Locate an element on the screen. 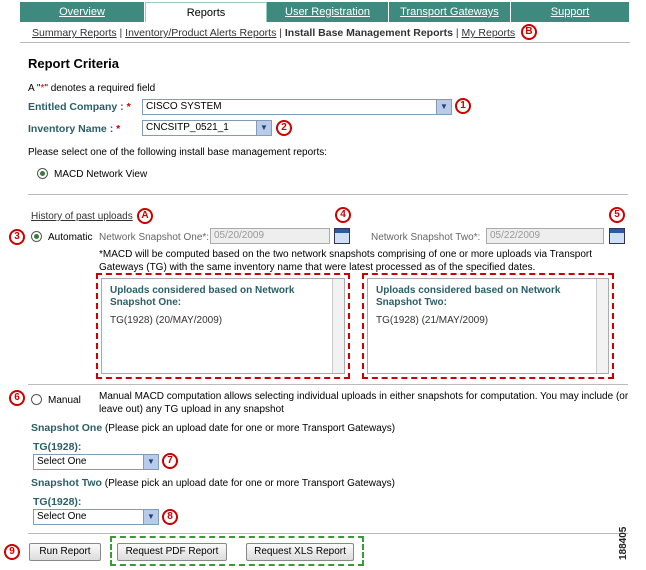 This screenshot has width=646, height=570. subnav-my-reports: My Reports is located at coordinates (489, 33).